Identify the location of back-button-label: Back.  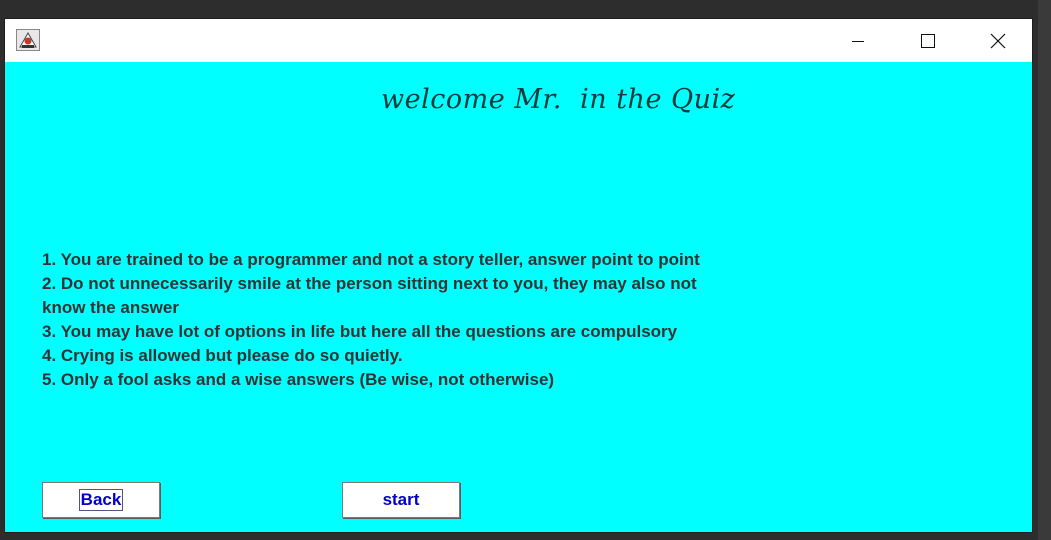
(101, 500).